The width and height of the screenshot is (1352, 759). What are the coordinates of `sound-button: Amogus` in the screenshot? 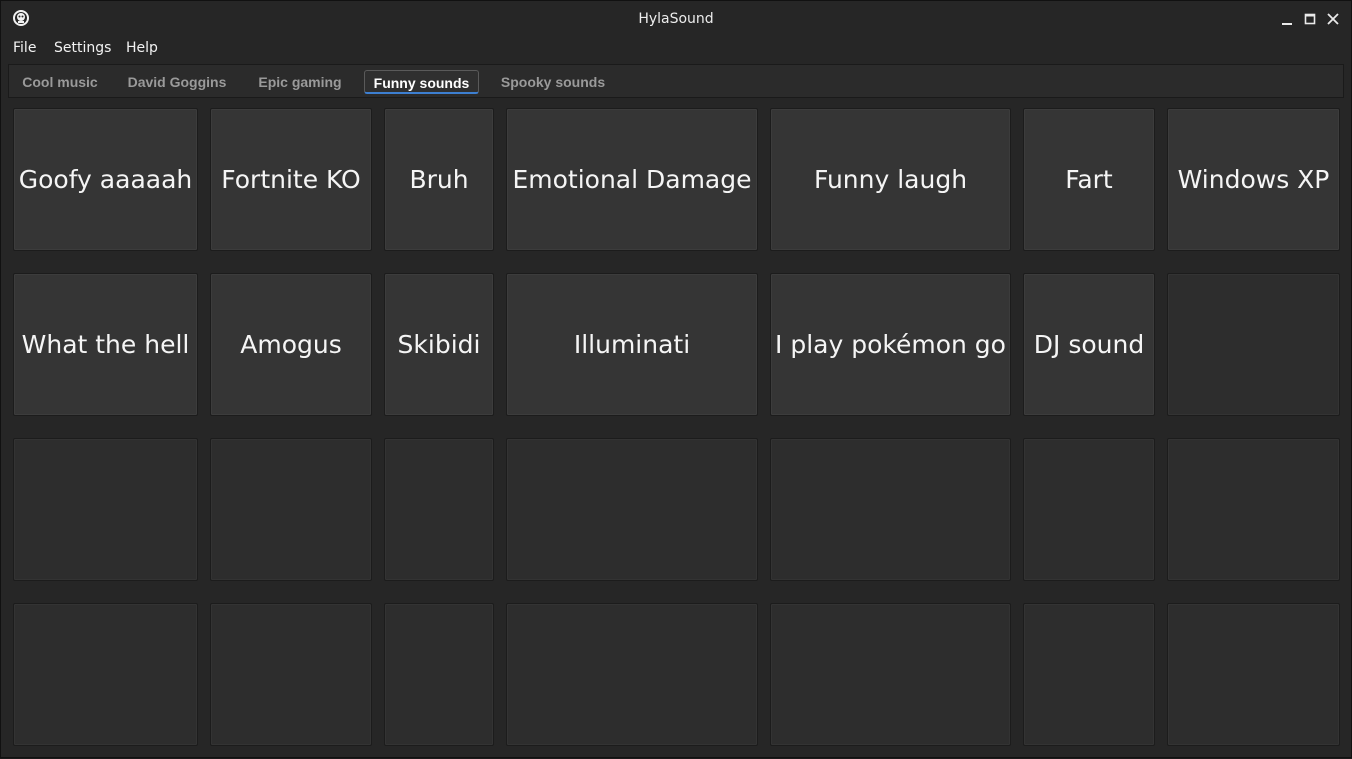 It's located at (291, 344).